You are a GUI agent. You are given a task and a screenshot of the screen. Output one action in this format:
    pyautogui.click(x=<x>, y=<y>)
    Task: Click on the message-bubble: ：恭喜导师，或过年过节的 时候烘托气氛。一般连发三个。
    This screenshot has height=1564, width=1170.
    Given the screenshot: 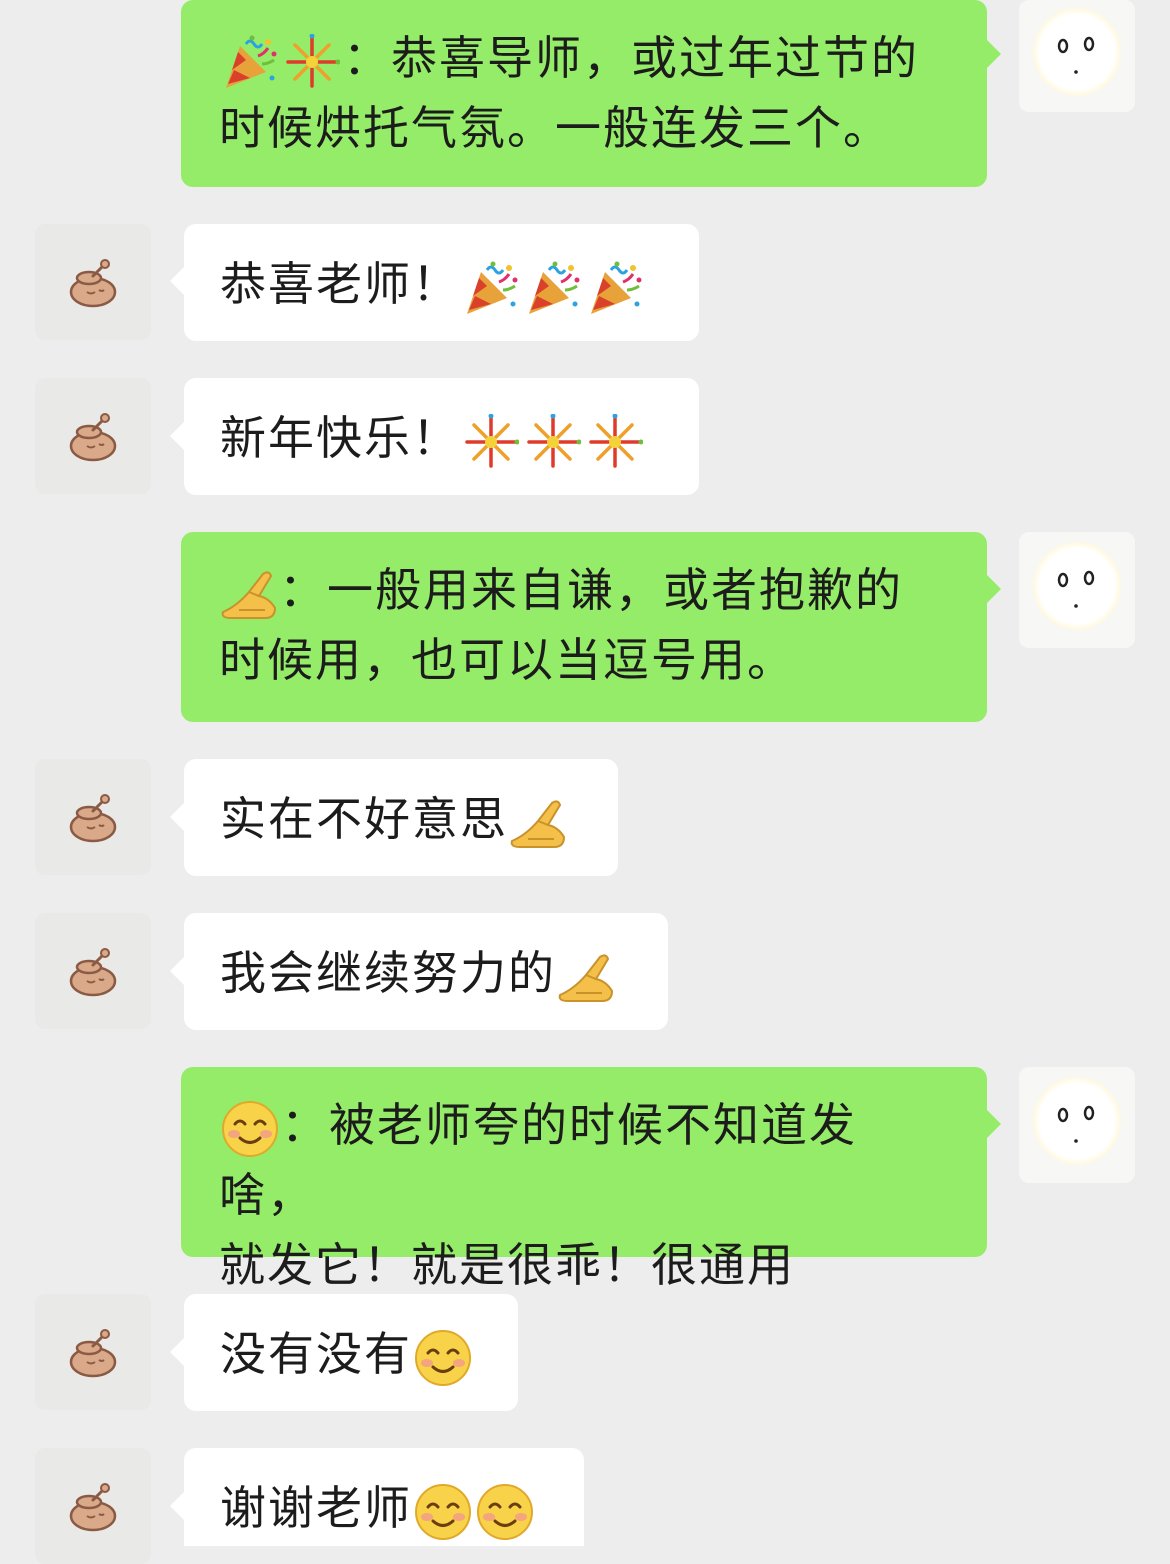 What is the action you would take?
    pyautogui.click(x=584, y=93)
    